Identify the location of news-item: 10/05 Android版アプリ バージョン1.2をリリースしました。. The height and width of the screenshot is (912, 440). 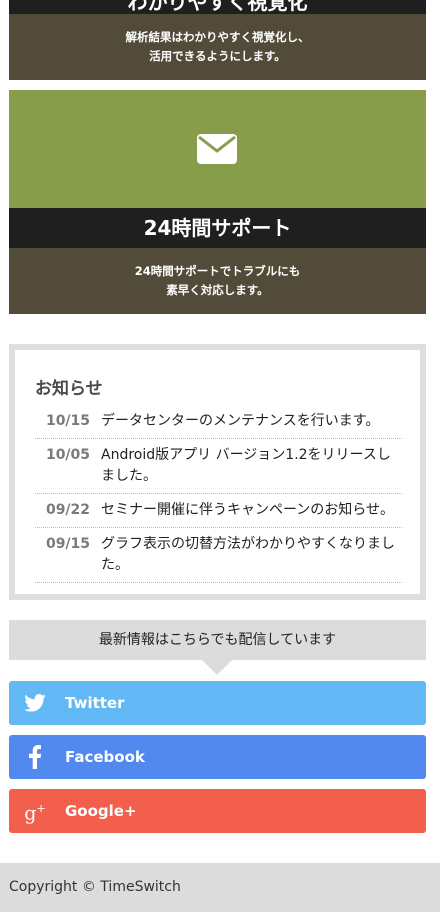
(218, 466).